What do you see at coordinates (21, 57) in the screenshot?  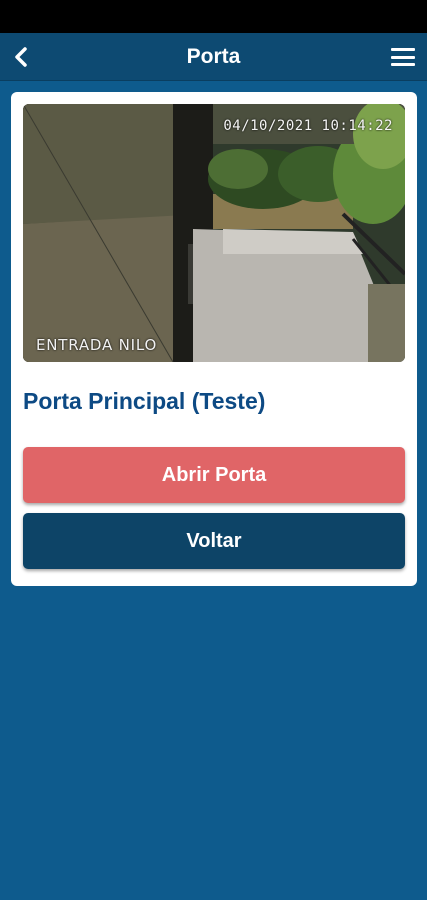 I see `chevron-left-icon` at bounding box center [21, 57].